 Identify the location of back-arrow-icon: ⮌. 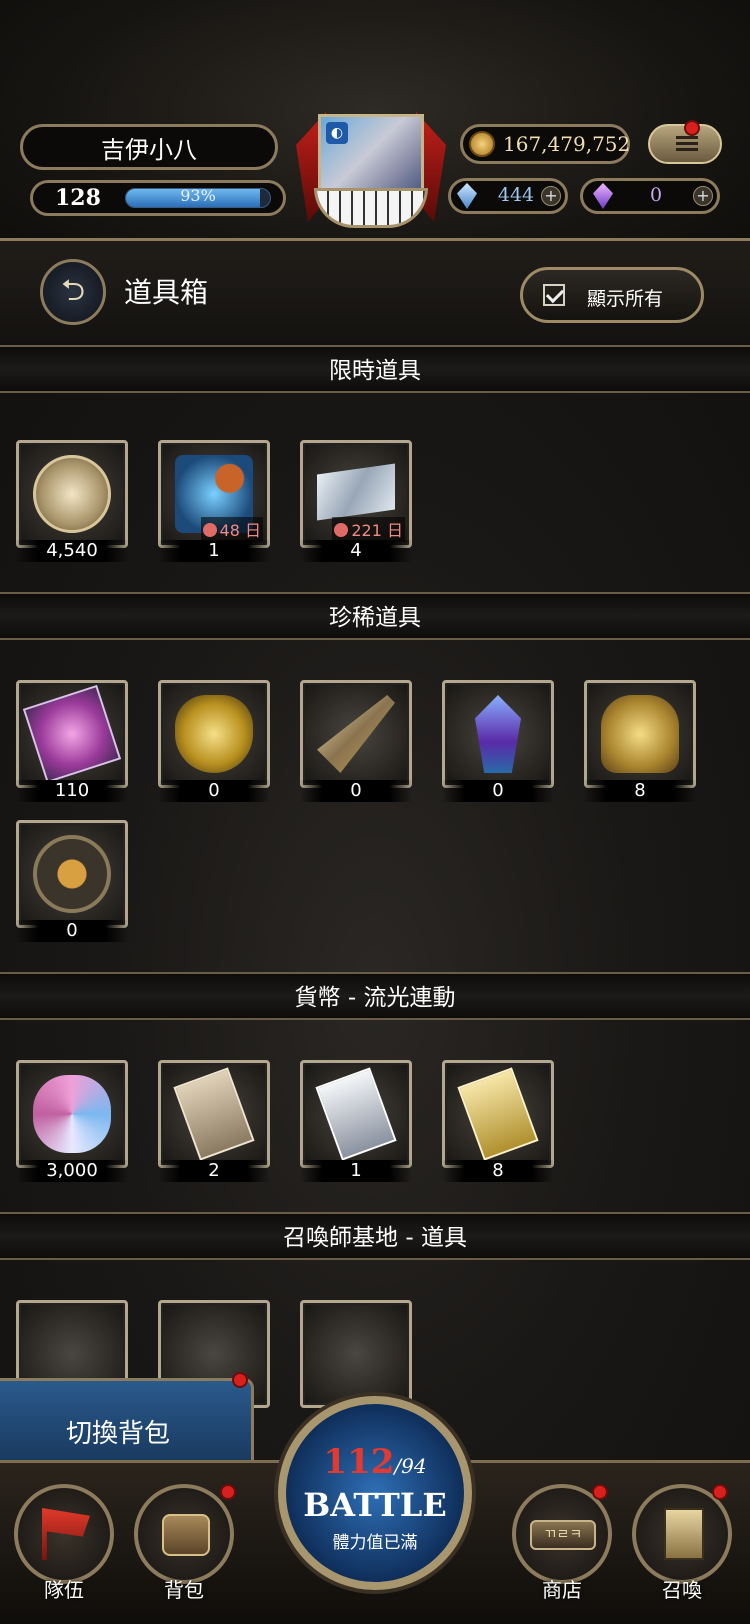
(73, 290).